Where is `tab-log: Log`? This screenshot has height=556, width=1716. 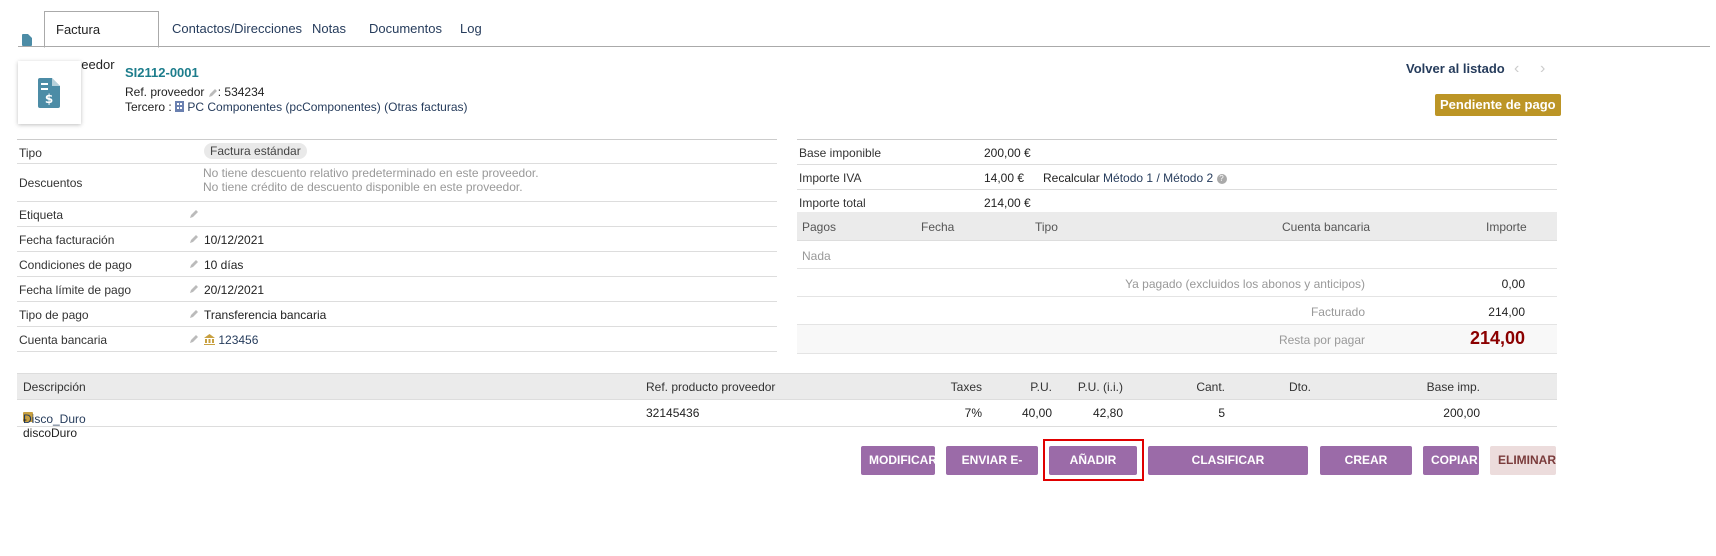
tab-log: Log is located at coordinates (471, 28).